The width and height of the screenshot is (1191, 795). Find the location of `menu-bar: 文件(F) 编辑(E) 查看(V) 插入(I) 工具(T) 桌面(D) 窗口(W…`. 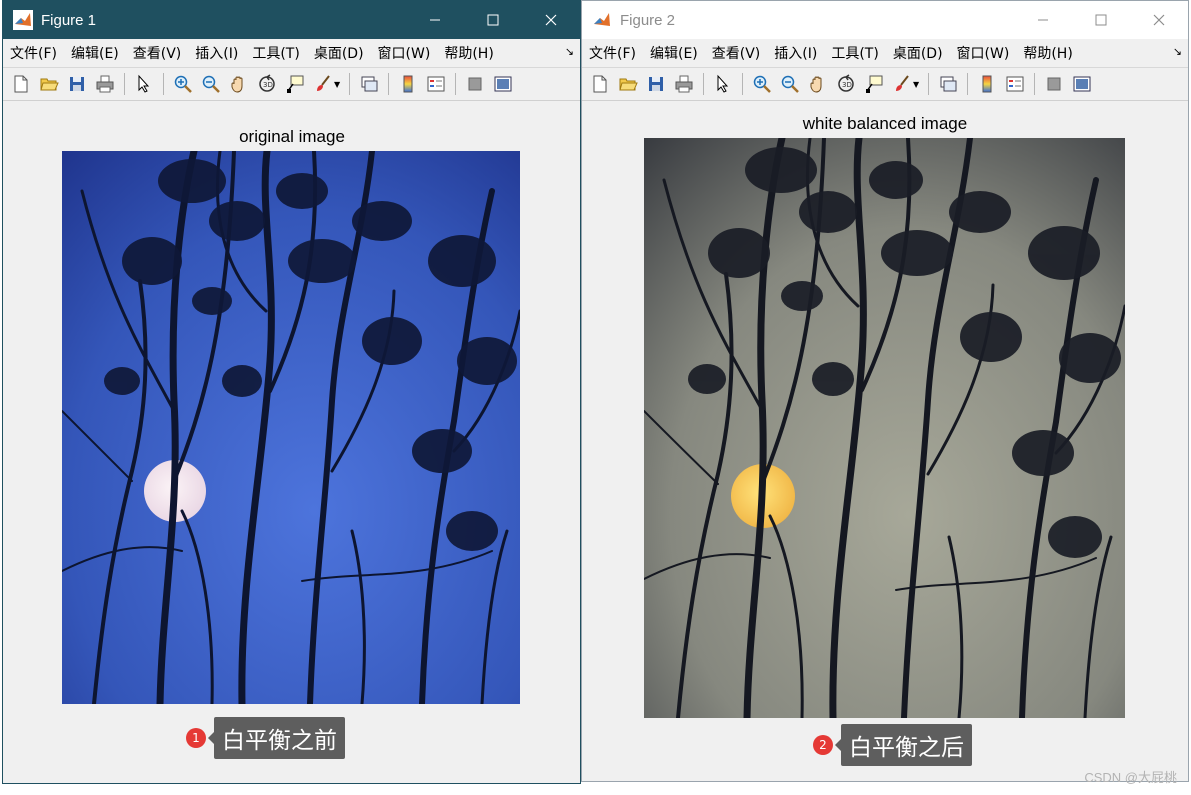

menu-bar: 文件(F) 编辑(E) 查看(V) 插入(I) 工具(T) 桌面(D) 窗口(W… is located at coordinates (291, 53).